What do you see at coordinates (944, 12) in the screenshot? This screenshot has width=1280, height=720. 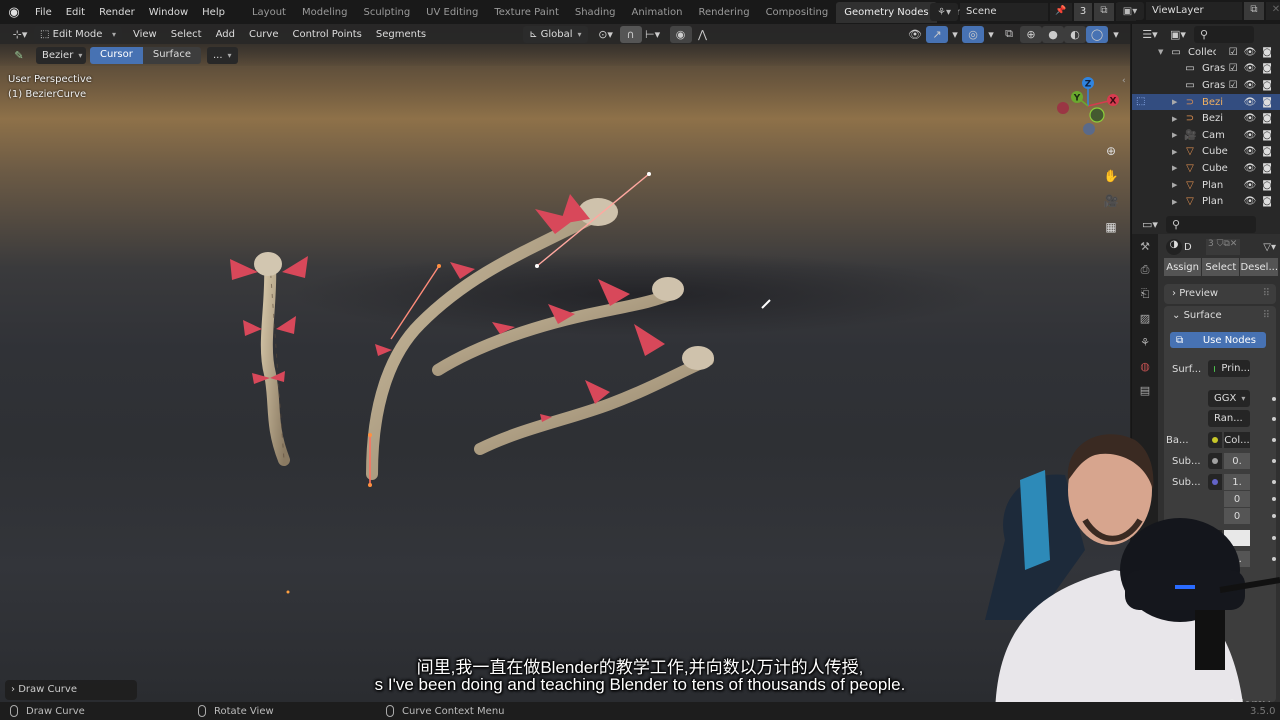 I see `scene-icon: ⚘▾` at bounding box center [944, 12].